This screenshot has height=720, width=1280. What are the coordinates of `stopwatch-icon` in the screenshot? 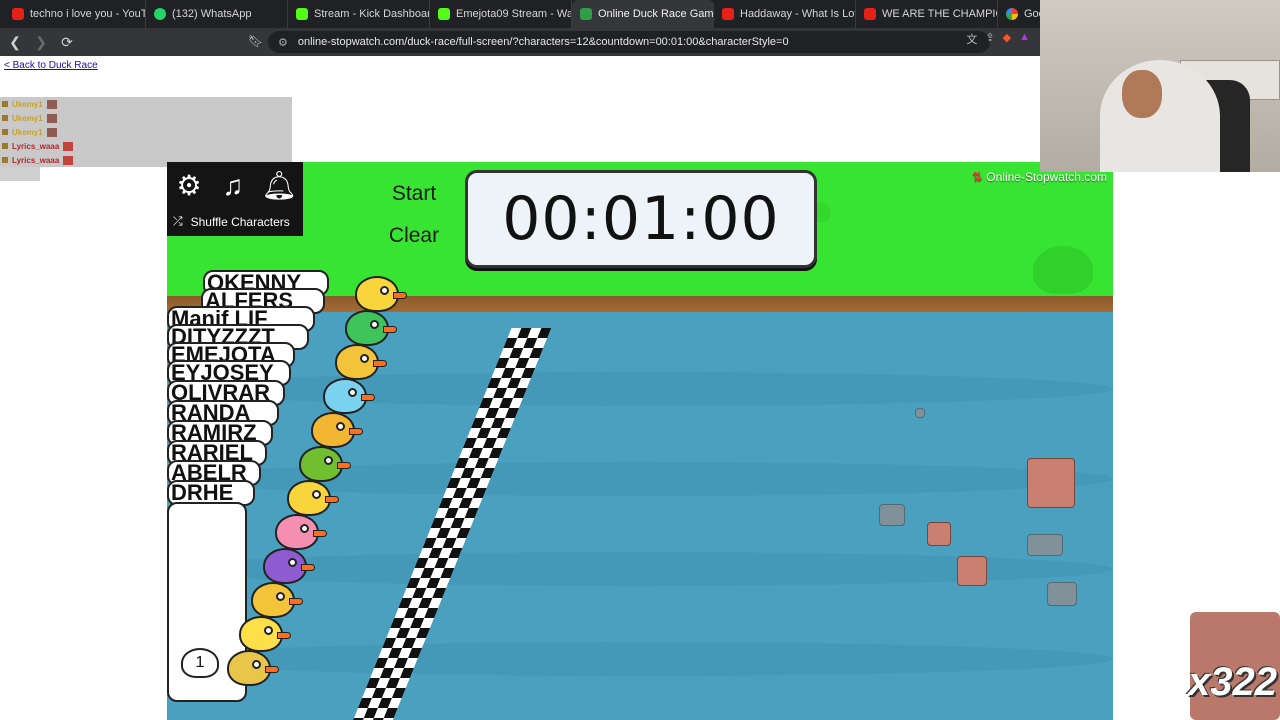 It's located at (586, 14).